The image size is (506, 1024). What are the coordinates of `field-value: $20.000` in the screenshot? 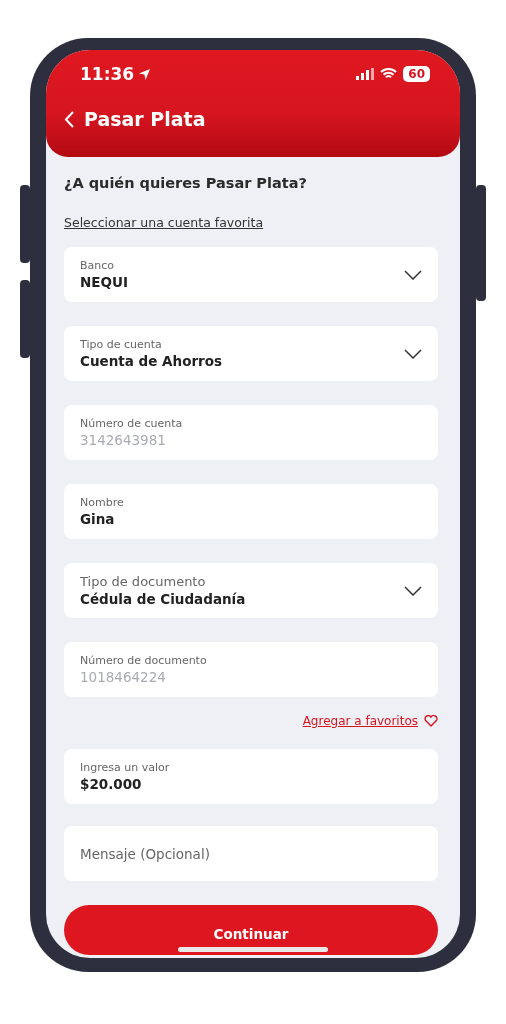 It's located at (111, 784).